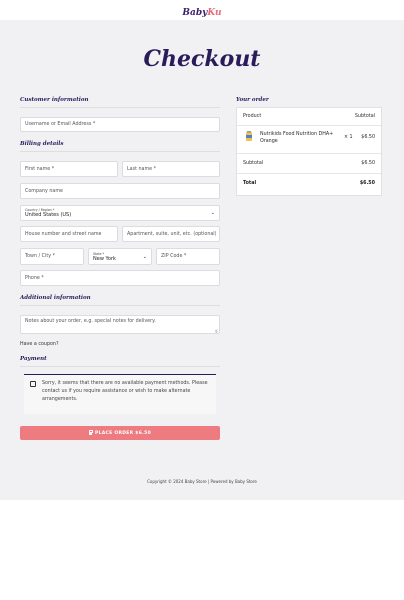  I want to click on order-item-price: $6.50, so click(368, 137).